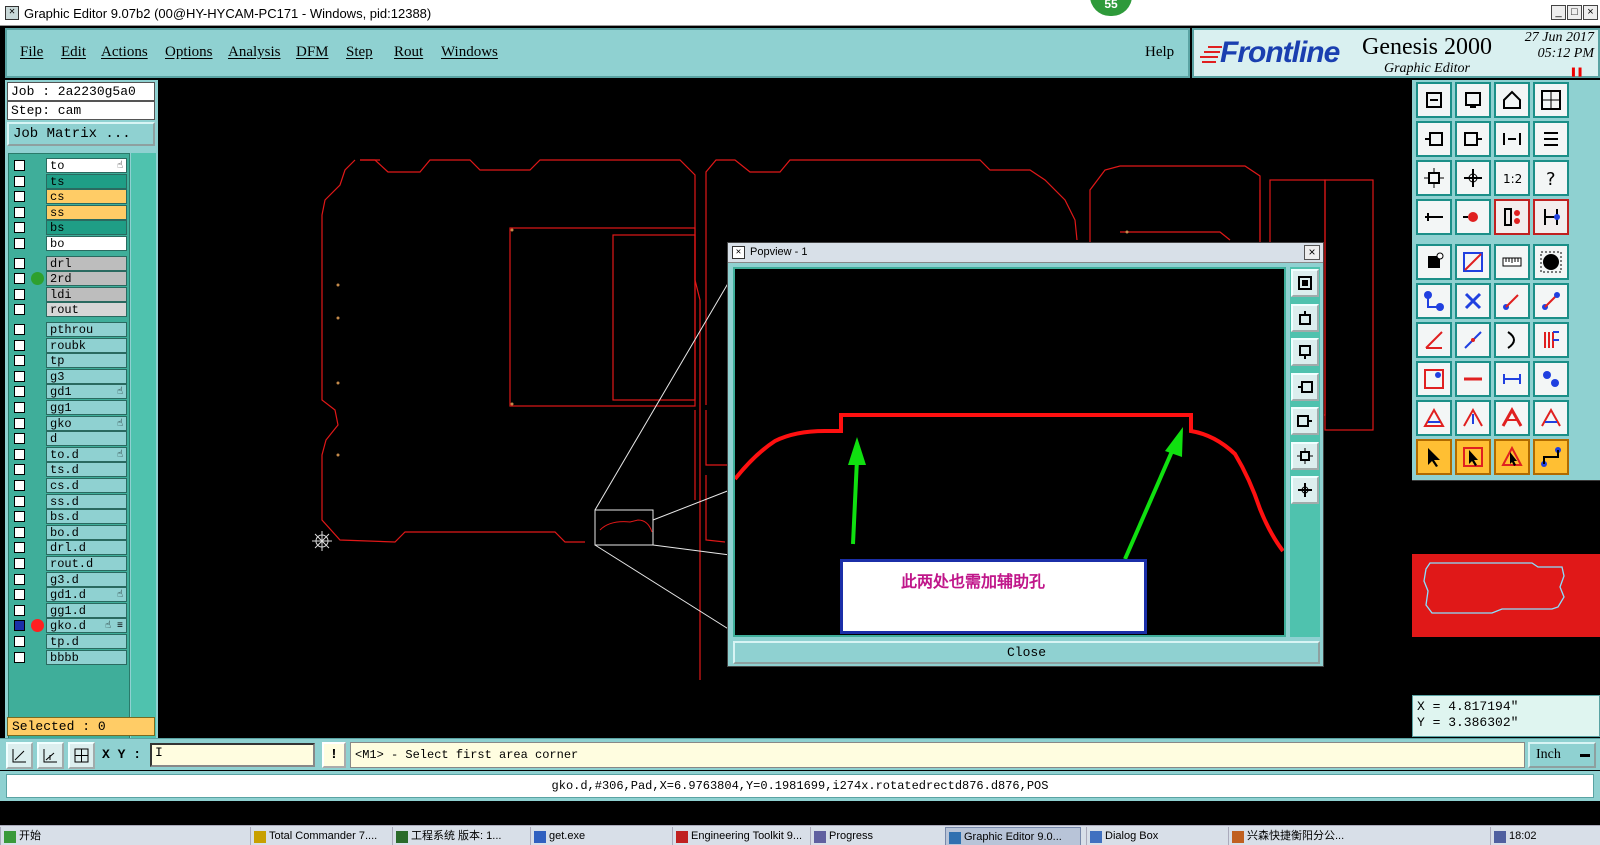  I want to click on triangle-button, so click(1434, 418).